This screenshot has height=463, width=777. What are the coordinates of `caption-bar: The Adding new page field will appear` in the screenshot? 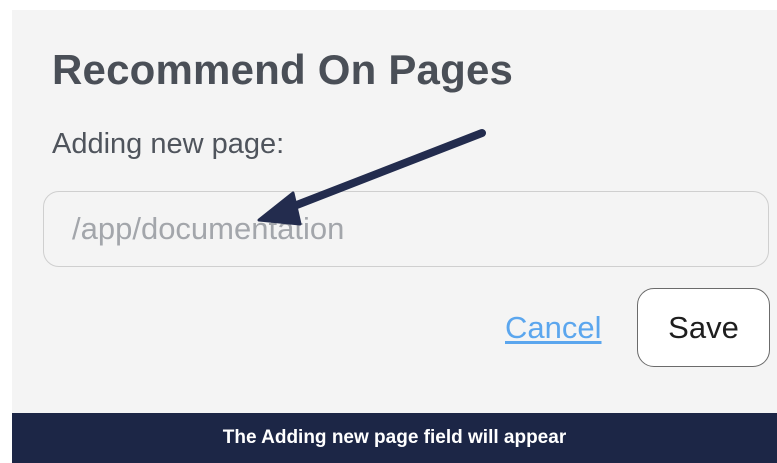 It's located at (394, 438).